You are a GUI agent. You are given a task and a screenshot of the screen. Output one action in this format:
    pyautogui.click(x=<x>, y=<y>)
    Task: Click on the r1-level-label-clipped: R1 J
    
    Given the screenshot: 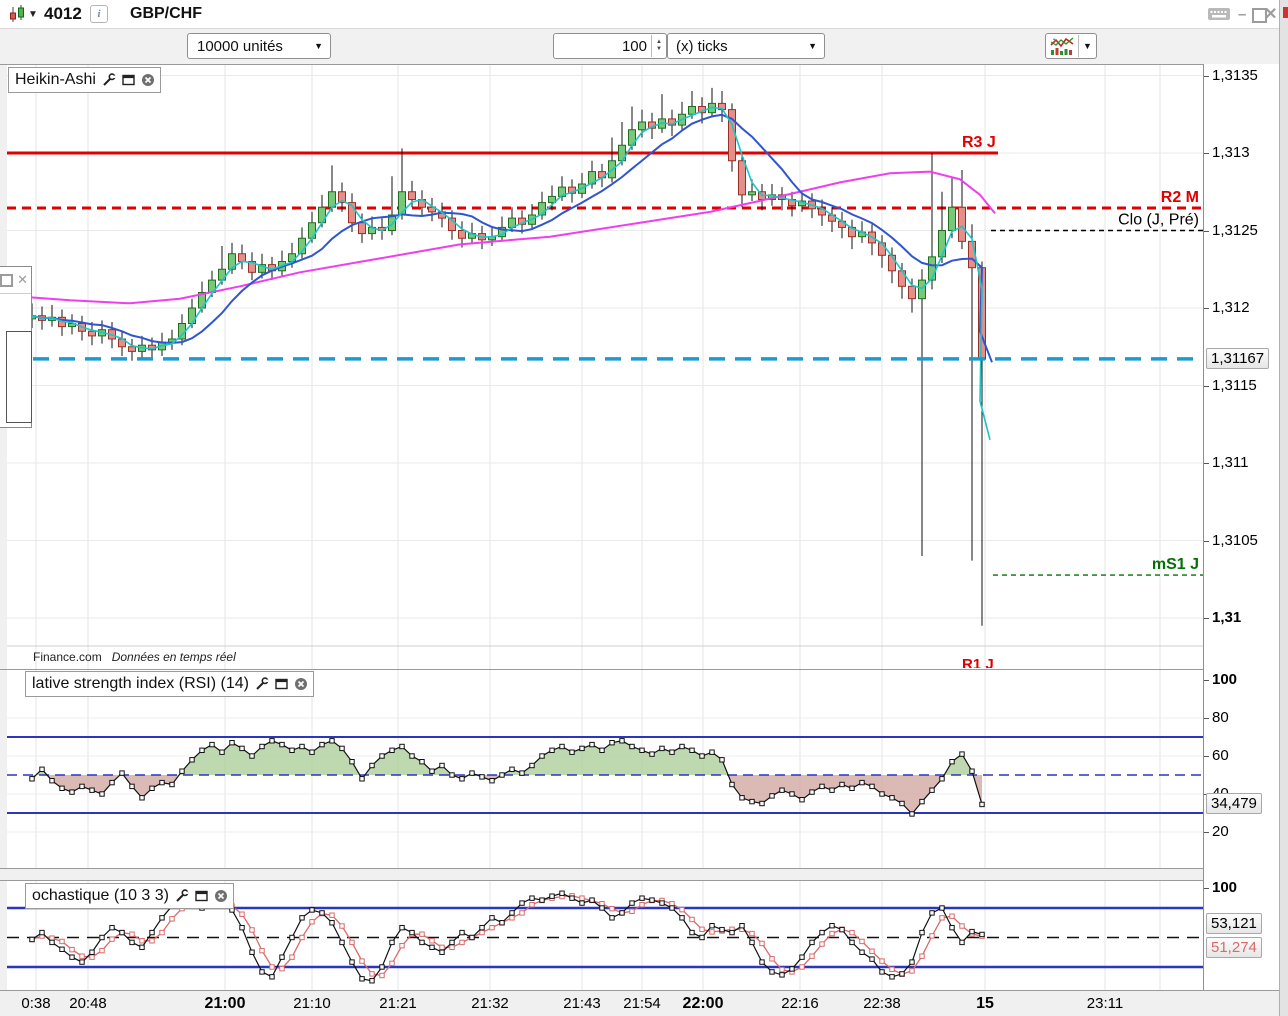 What is the action you would take?
    pyautogui.click(x=978, y=662)
    